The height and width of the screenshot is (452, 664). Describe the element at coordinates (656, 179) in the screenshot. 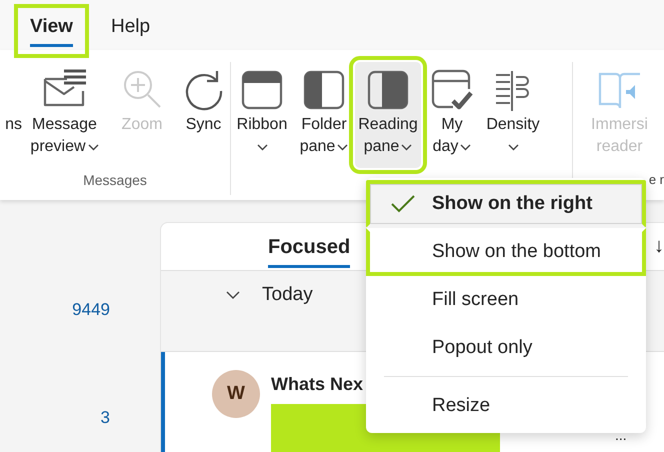

I see `group-label: e r` at that location.